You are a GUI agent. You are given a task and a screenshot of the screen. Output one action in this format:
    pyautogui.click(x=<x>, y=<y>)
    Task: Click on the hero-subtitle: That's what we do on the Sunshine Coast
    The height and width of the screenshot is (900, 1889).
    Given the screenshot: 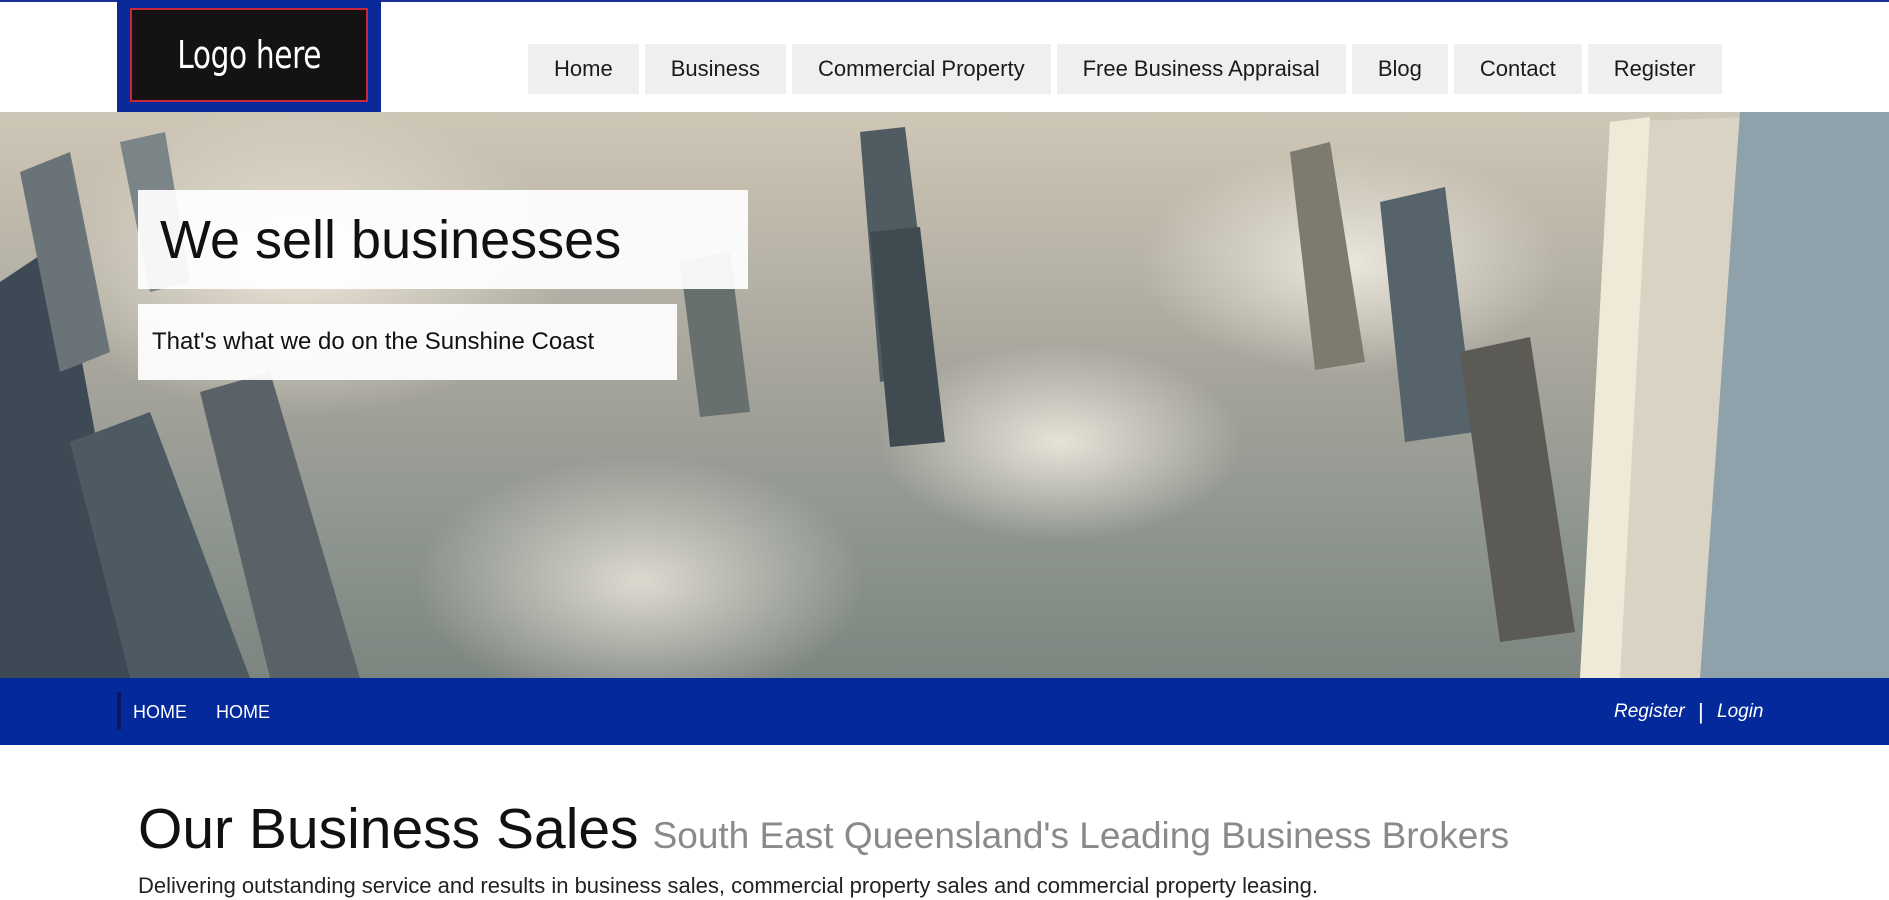 What is the action you would take?
    pyautogui.click(x=373, y=341)
    